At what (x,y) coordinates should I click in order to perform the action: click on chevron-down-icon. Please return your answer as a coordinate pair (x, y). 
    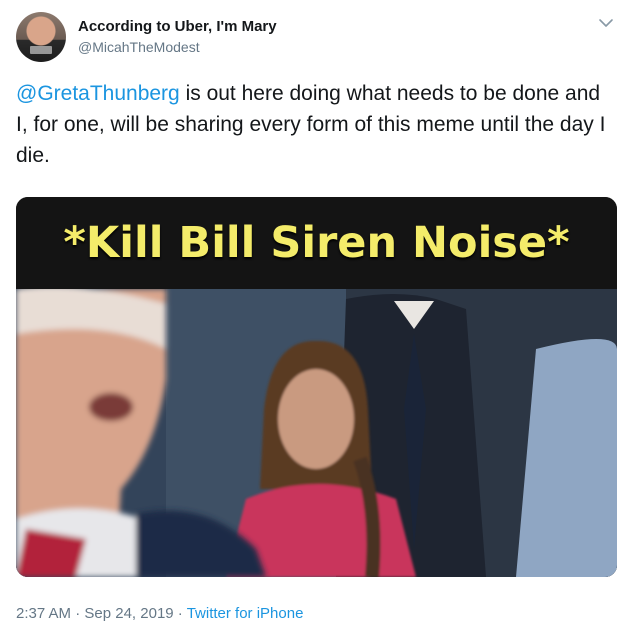
    Looking at the image, I should click on (606, 23).